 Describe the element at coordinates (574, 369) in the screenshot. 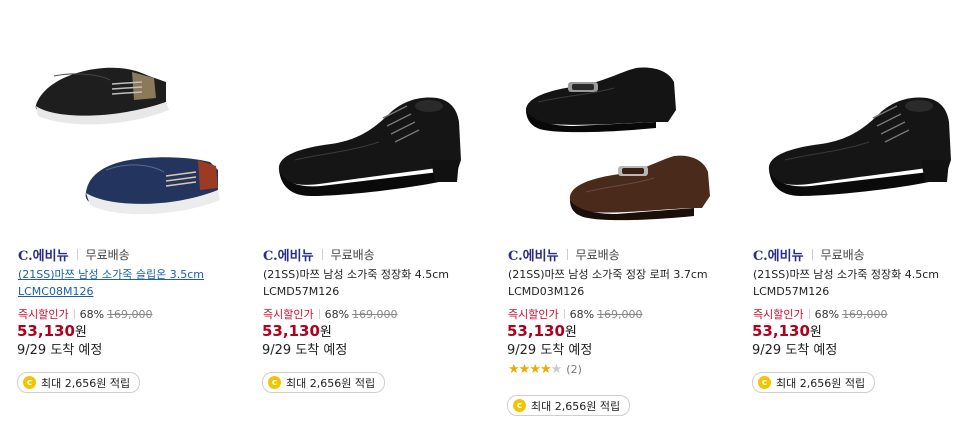

I see `review-count: (2)` at that location.